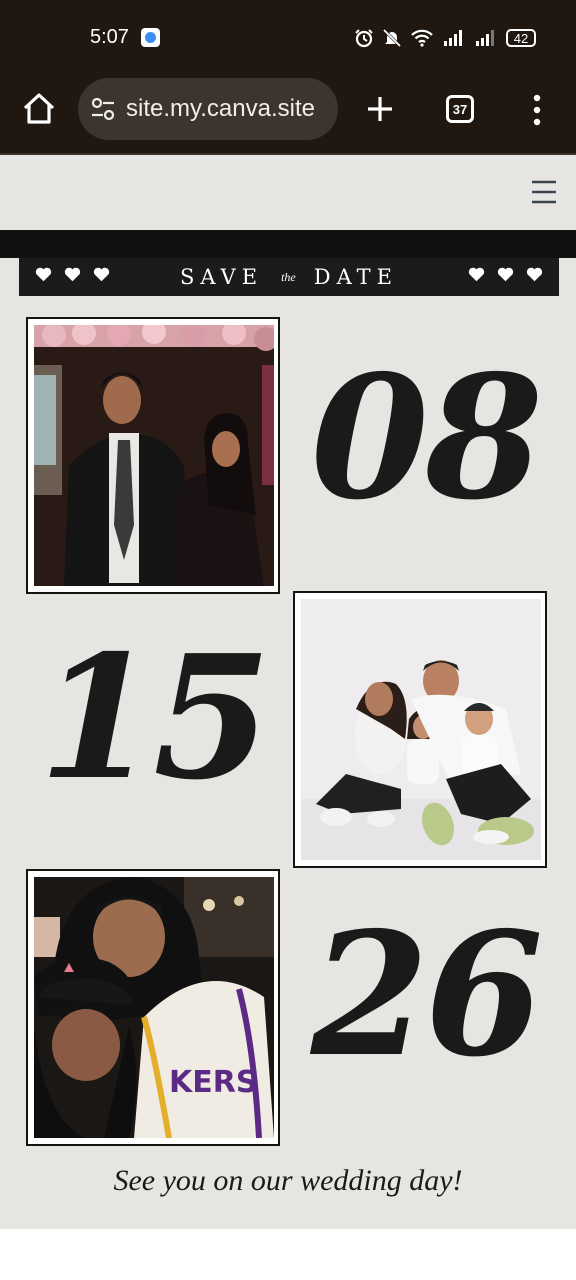  What do you see at coordinates (288, 244) in the screenshot?
I see `divider-band` at bounding box center [288, 244].